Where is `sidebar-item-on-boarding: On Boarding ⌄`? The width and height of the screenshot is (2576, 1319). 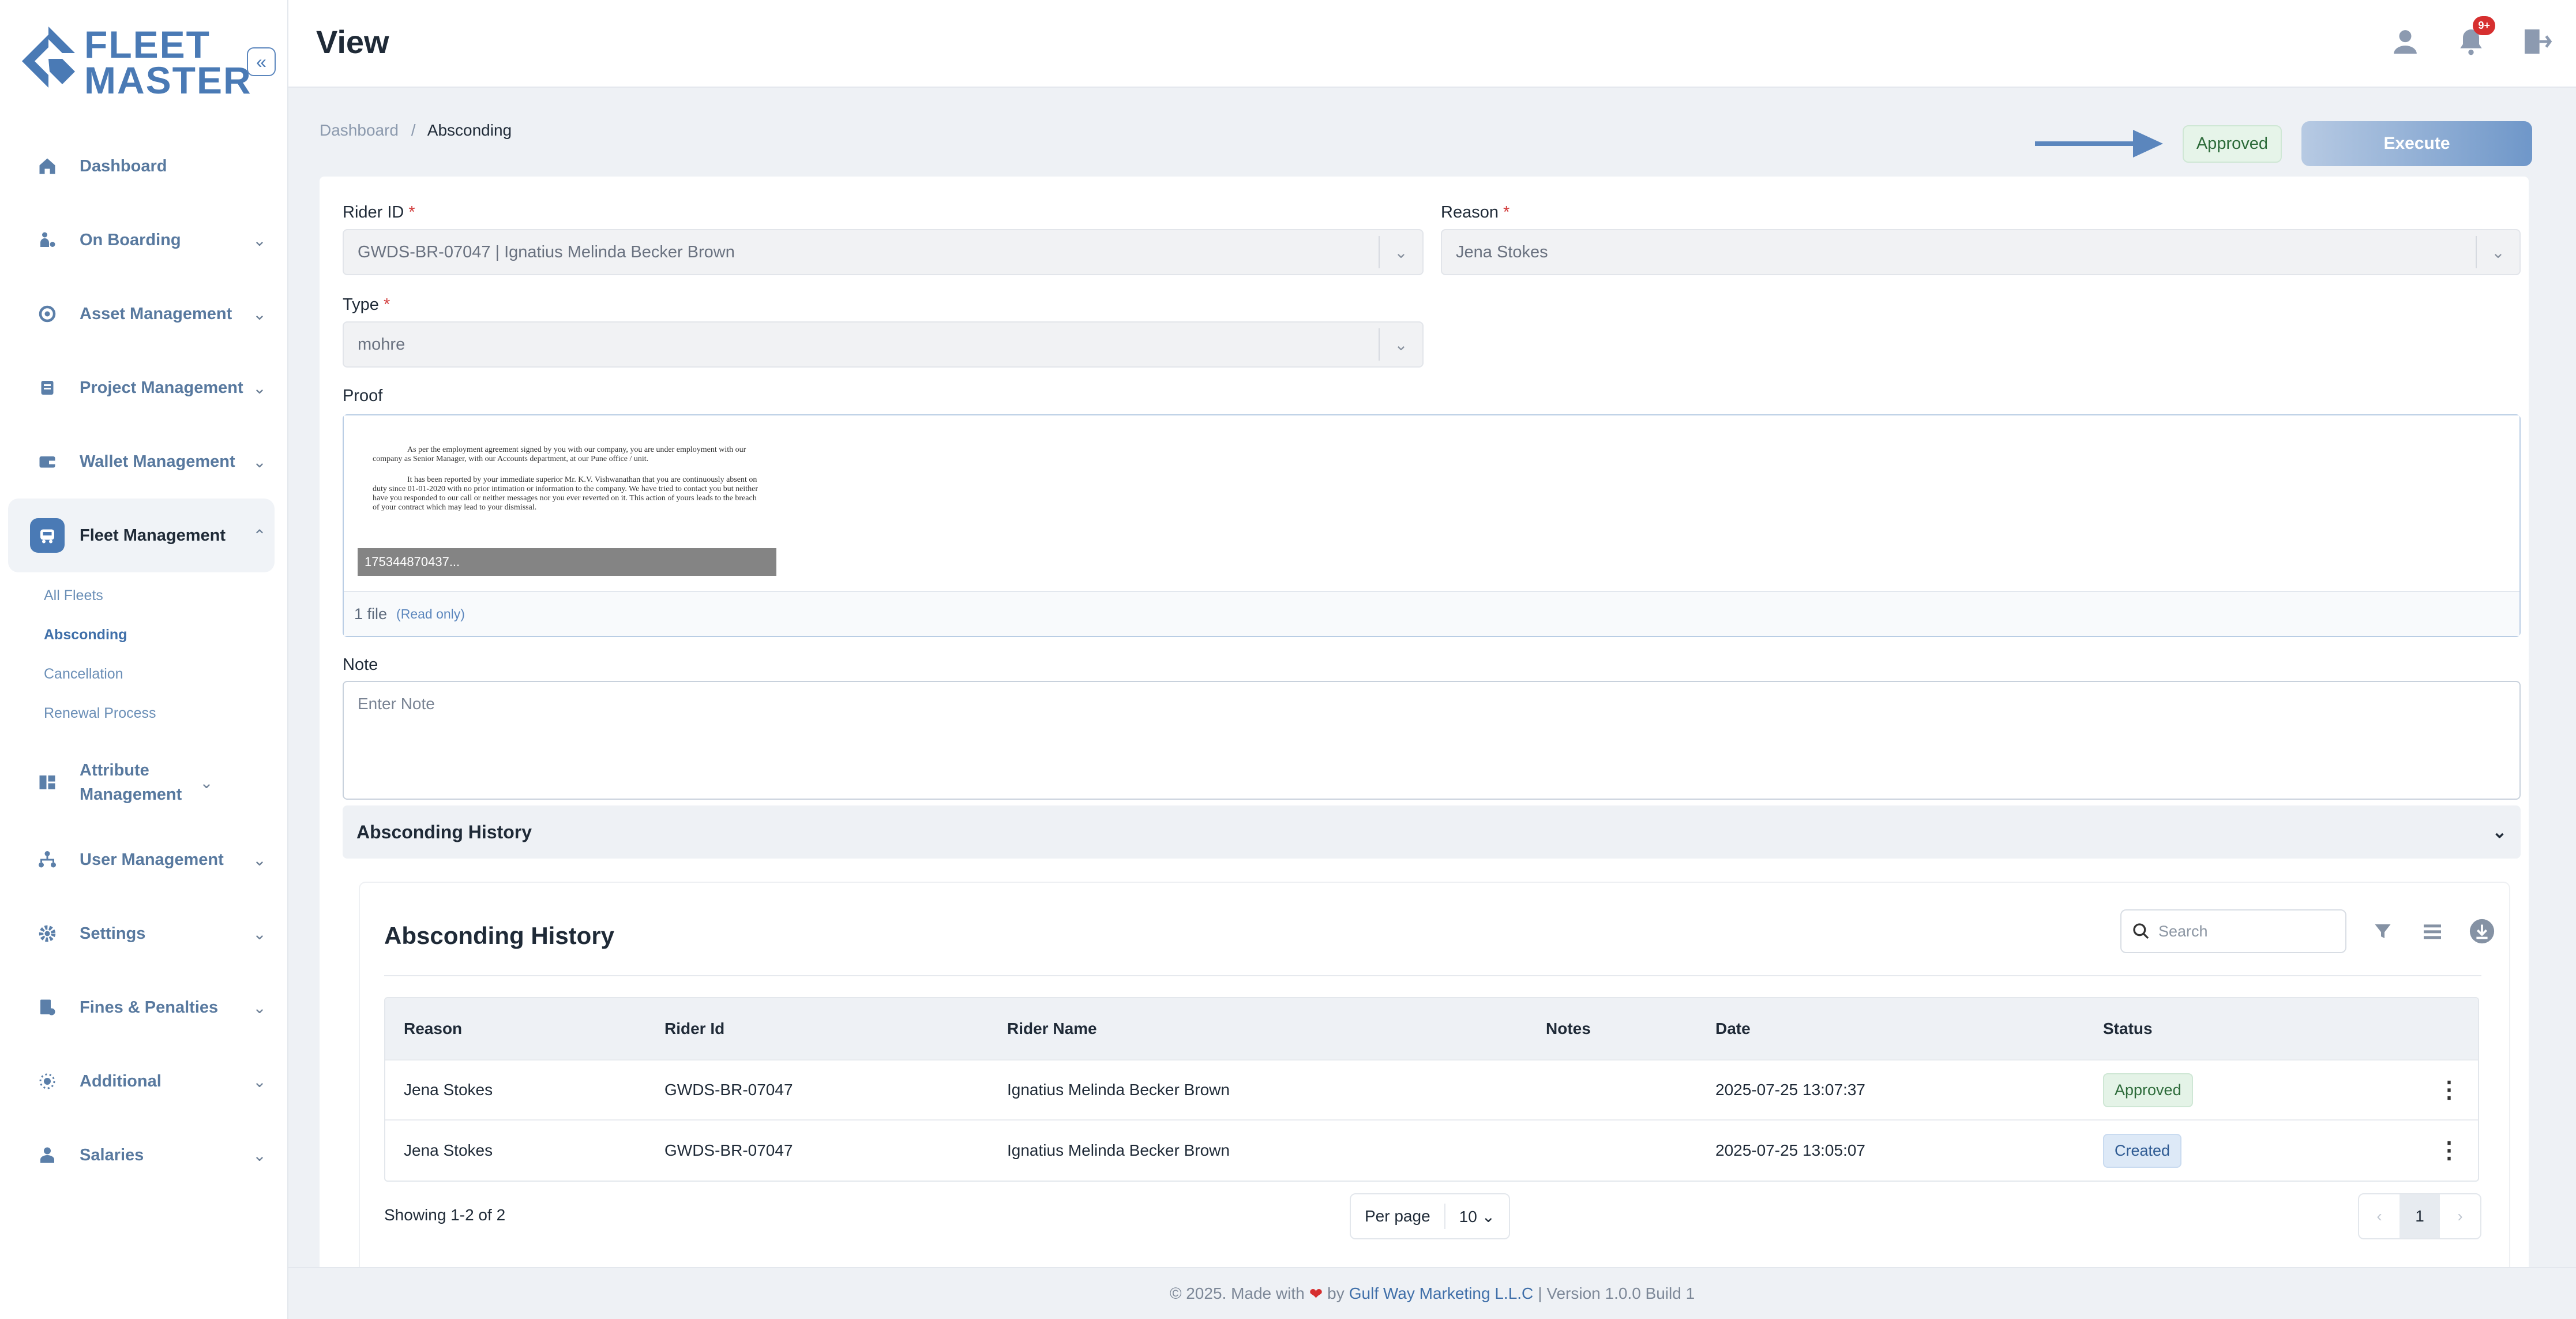 sidebar-item-on-boarding: On Boarding ⌄ is located at coordinates (141, 240).